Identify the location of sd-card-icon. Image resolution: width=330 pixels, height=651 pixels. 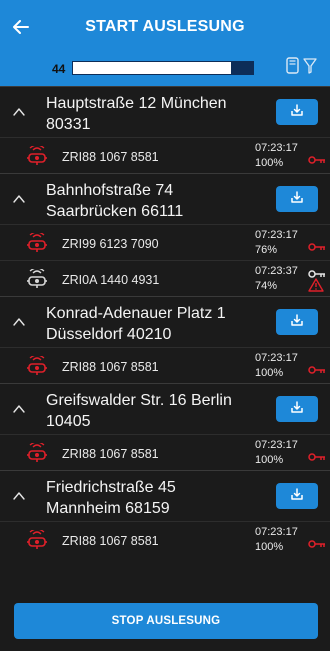
(292, 68).